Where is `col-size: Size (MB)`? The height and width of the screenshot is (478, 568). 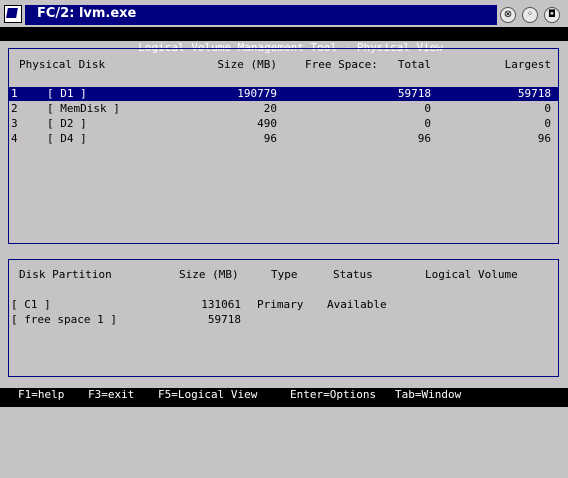
col-size: Size (MB) is located at coordinates (247, 64).